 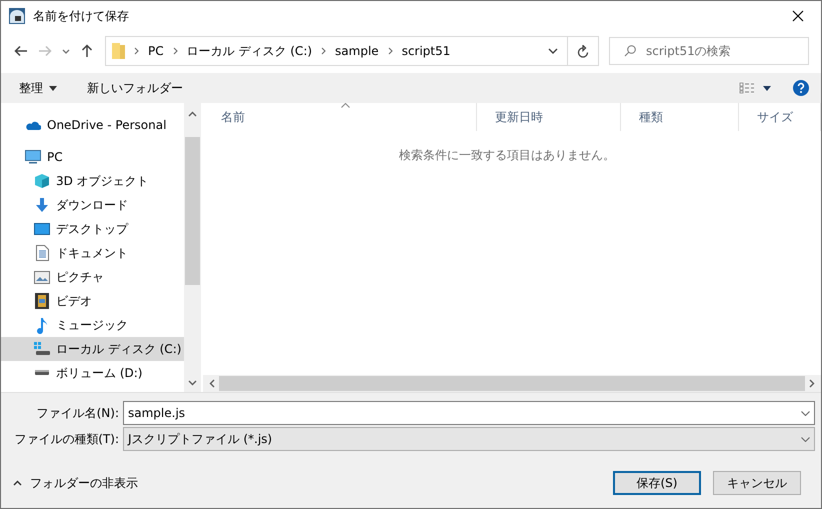 I want to click on scroll-up-icon, so click(x=193, y=114).